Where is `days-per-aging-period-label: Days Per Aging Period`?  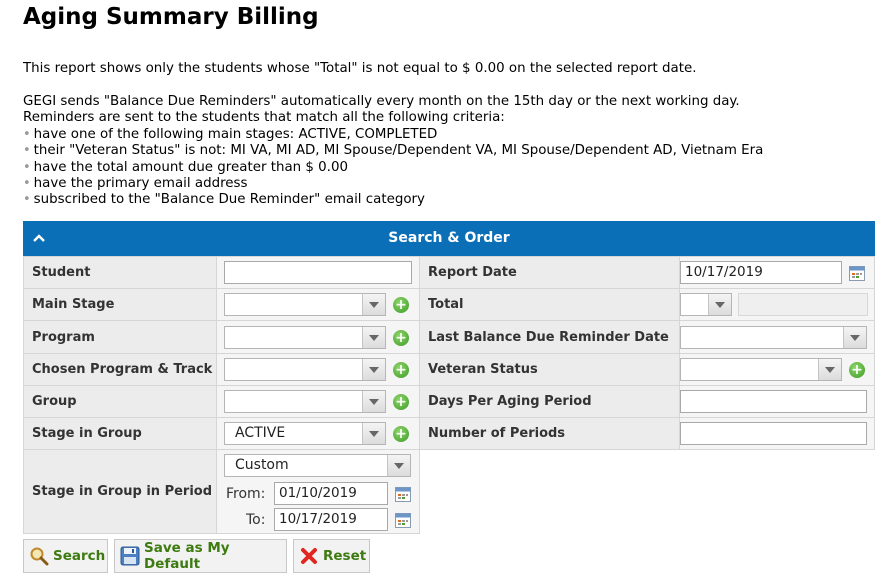
days-per-aging-period-label: Days Per Aging Period is located at coordinates (549, 401).